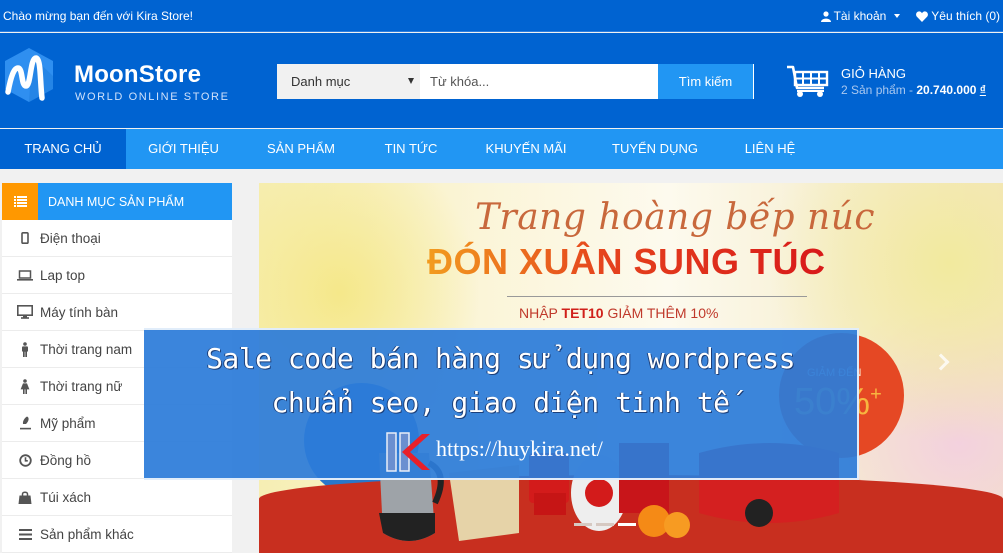 The width and height of the screenshot is (1003, 553). I want to click on category-select-value: Danh mục, so click(321, 81).